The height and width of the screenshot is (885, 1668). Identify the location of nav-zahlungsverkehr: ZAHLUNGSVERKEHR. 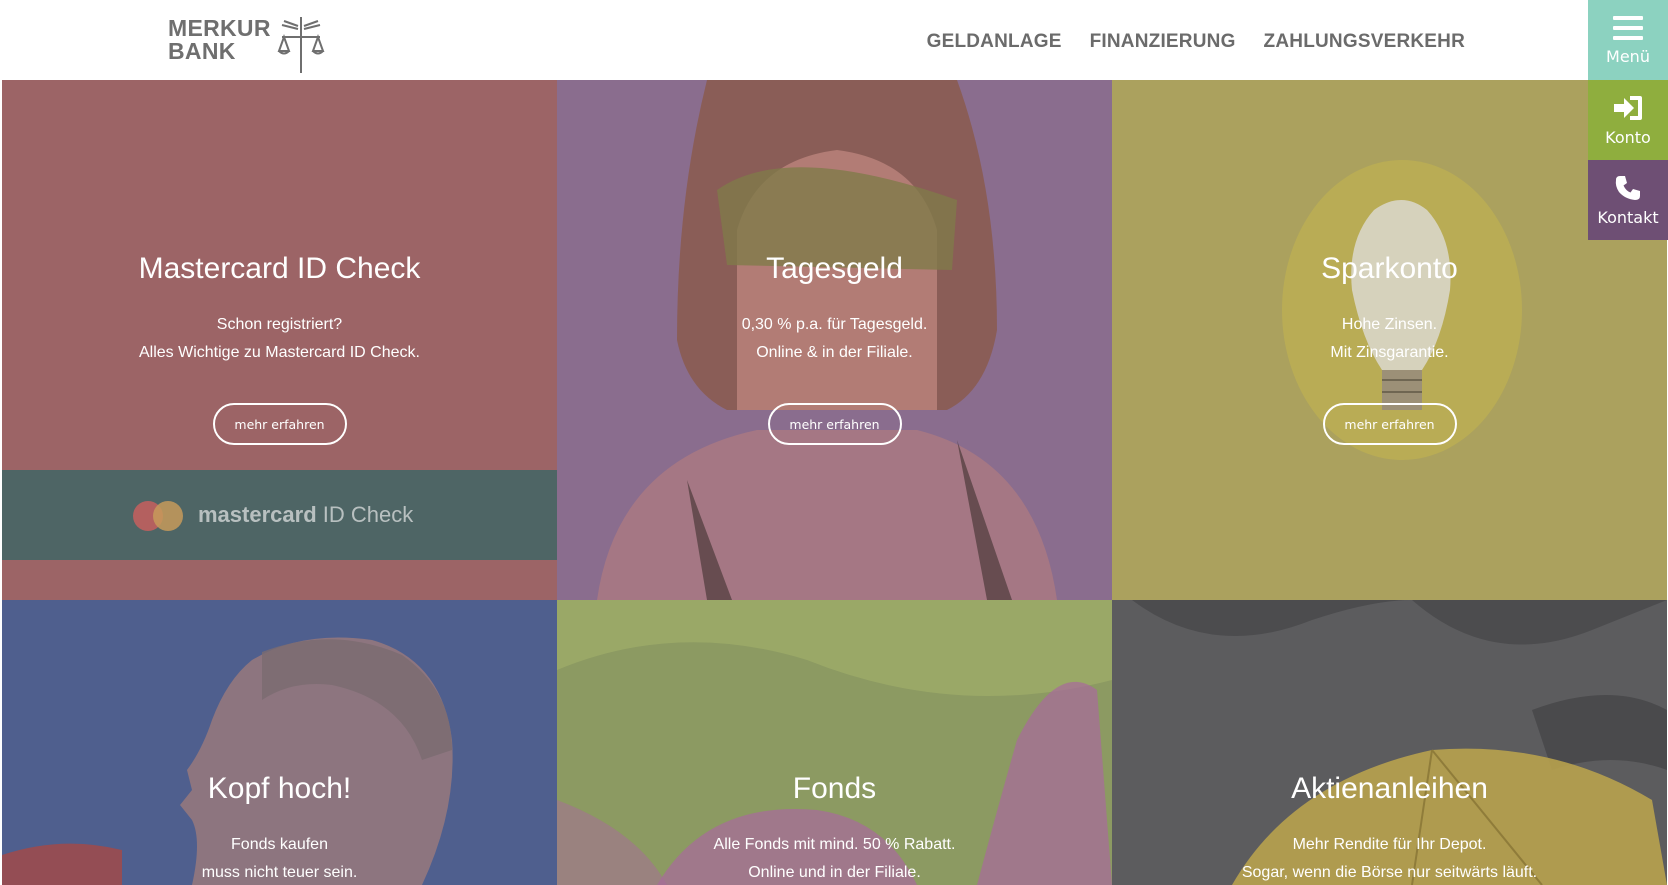
(1364, 42).